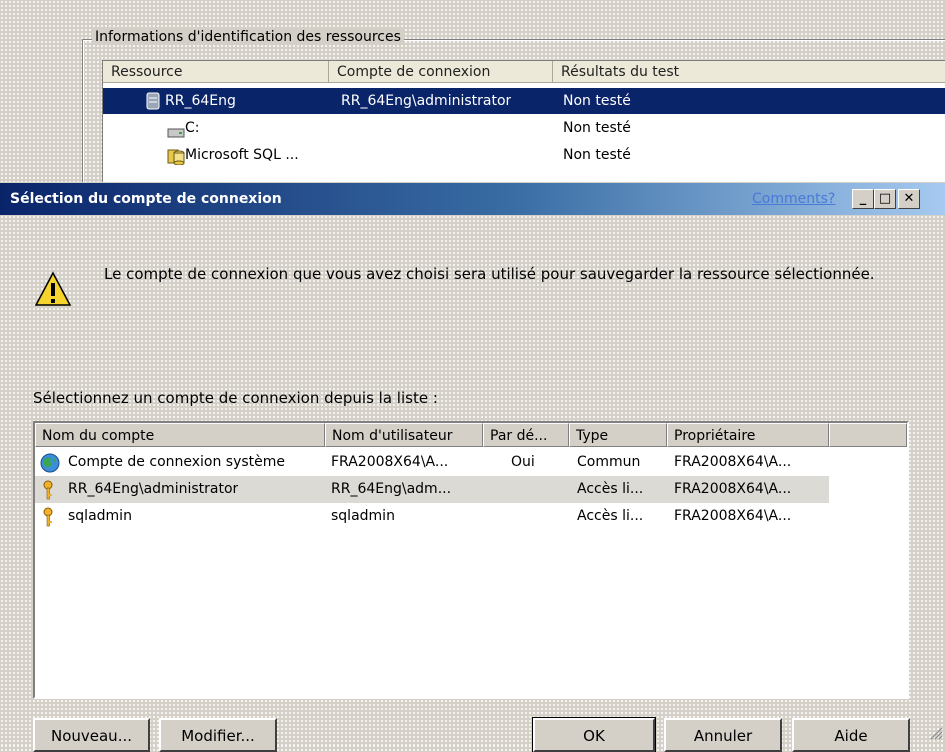 The image size is (945, 752). Describe the element at coordinates (749, 72) in the screenshot. I see `column-header-test-result: Résultats du test` at that location.